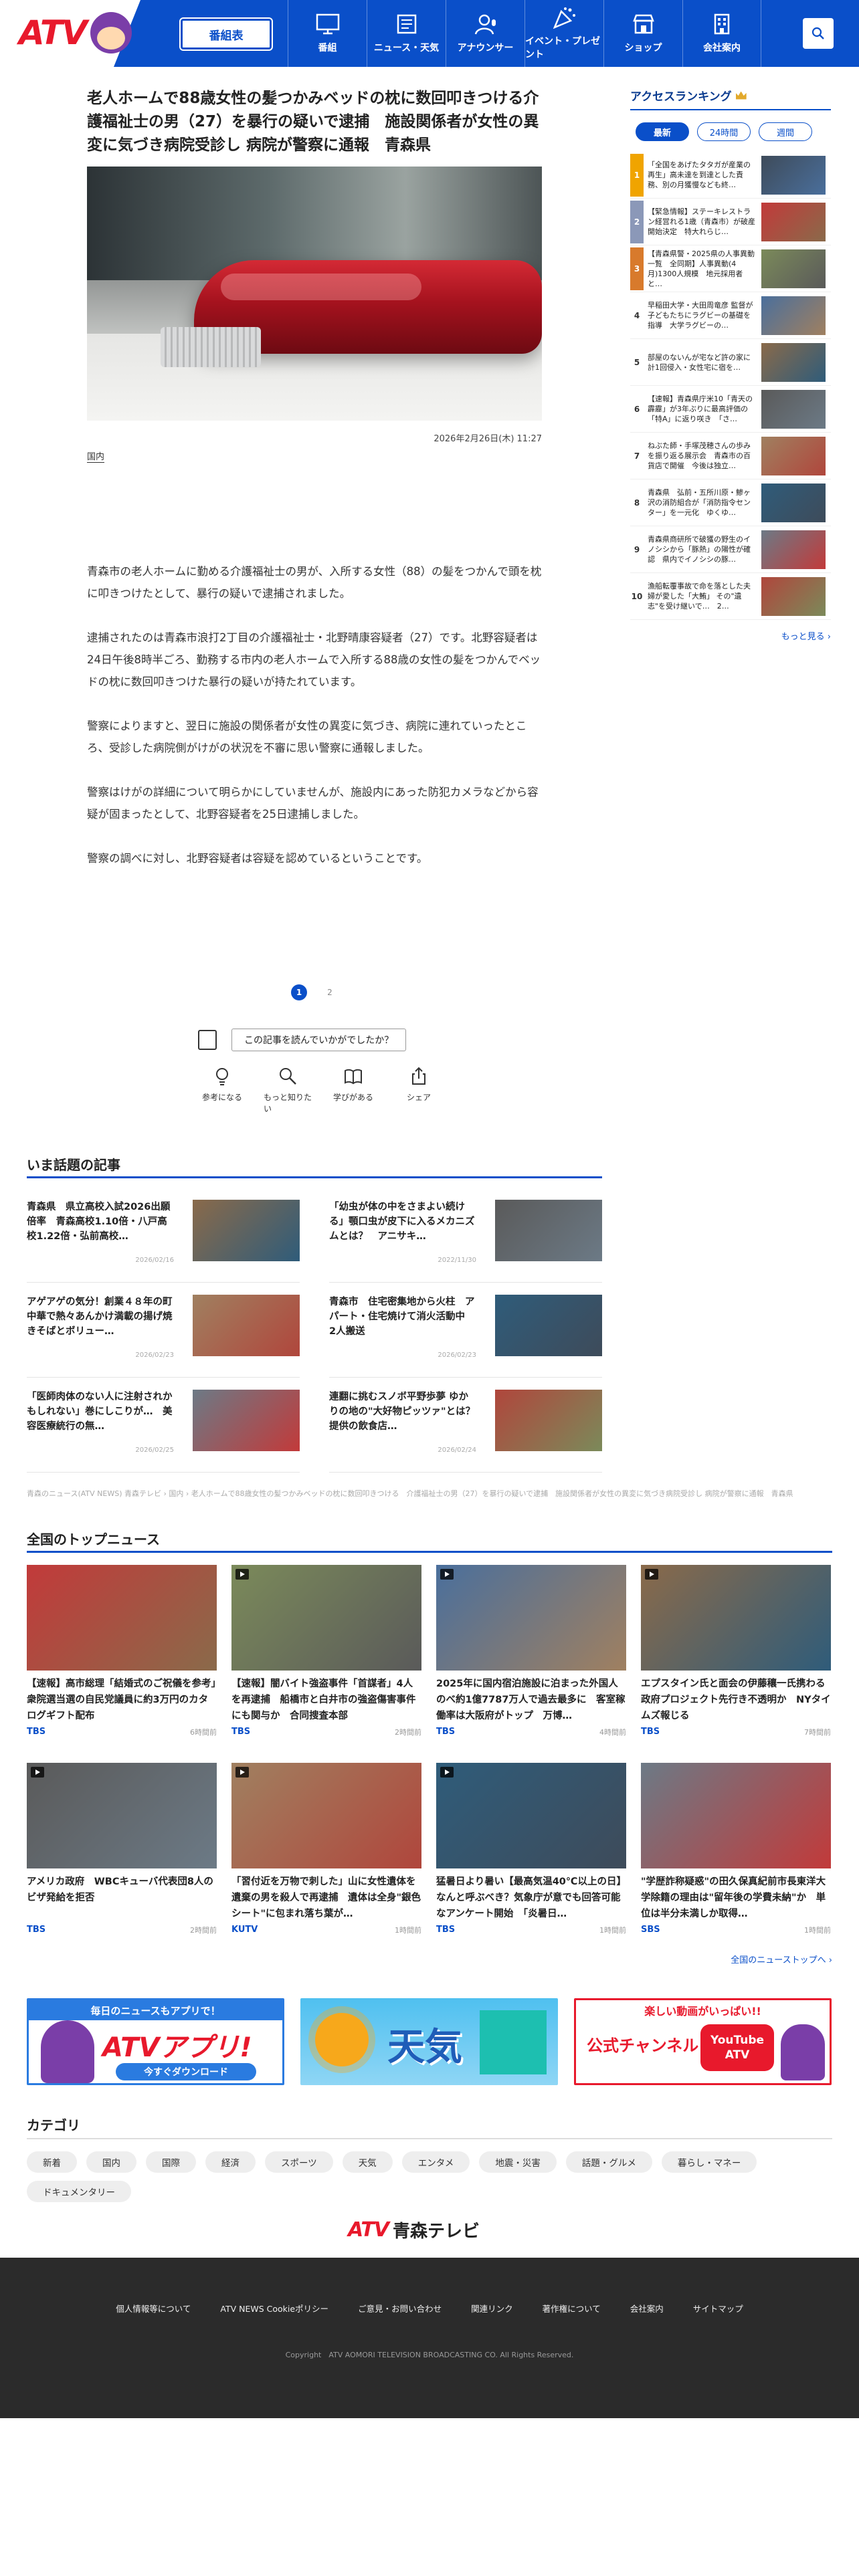 This screenshot has width=859, height=2576. What do you see at coordinates (786, 131) in the screenshot?
I see `tab-weekly: 週間` at bounding box center [786, 131].